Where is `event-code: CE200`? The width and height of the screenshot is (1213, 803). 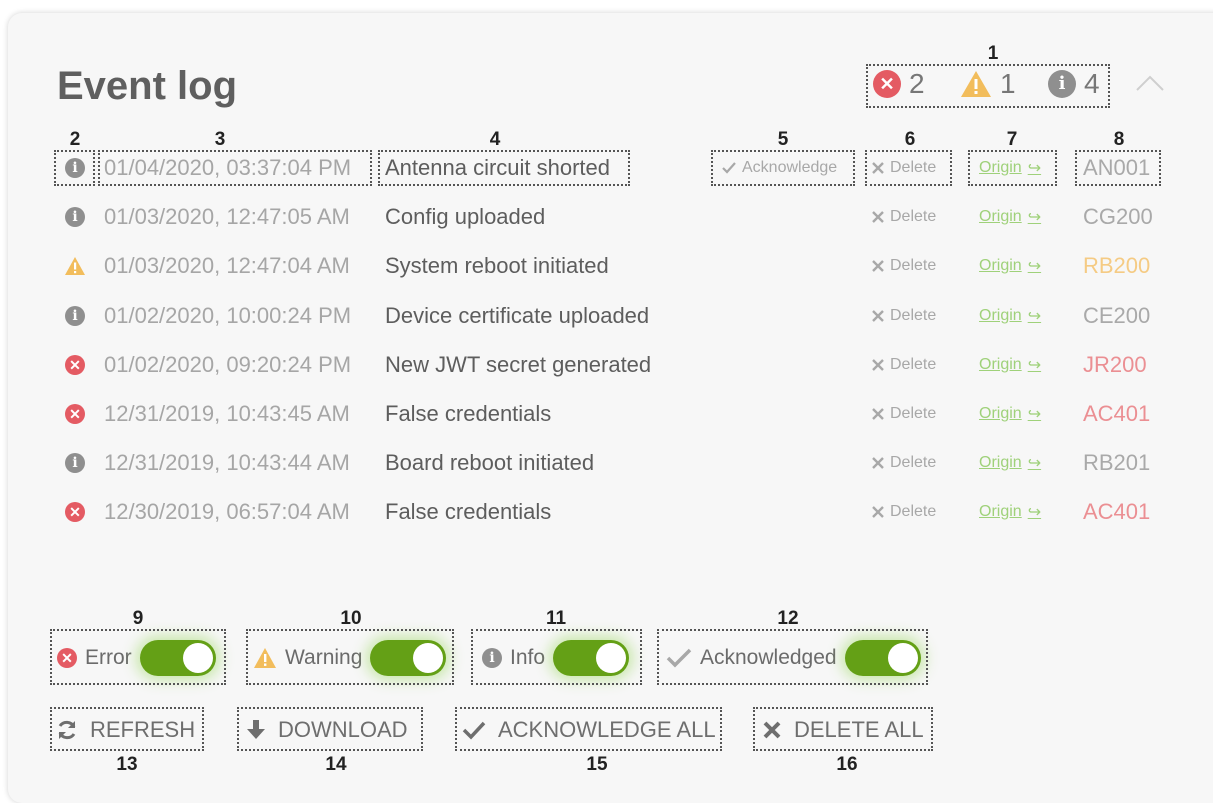
event-code: CE200 is located at coordinates (1117, 315).